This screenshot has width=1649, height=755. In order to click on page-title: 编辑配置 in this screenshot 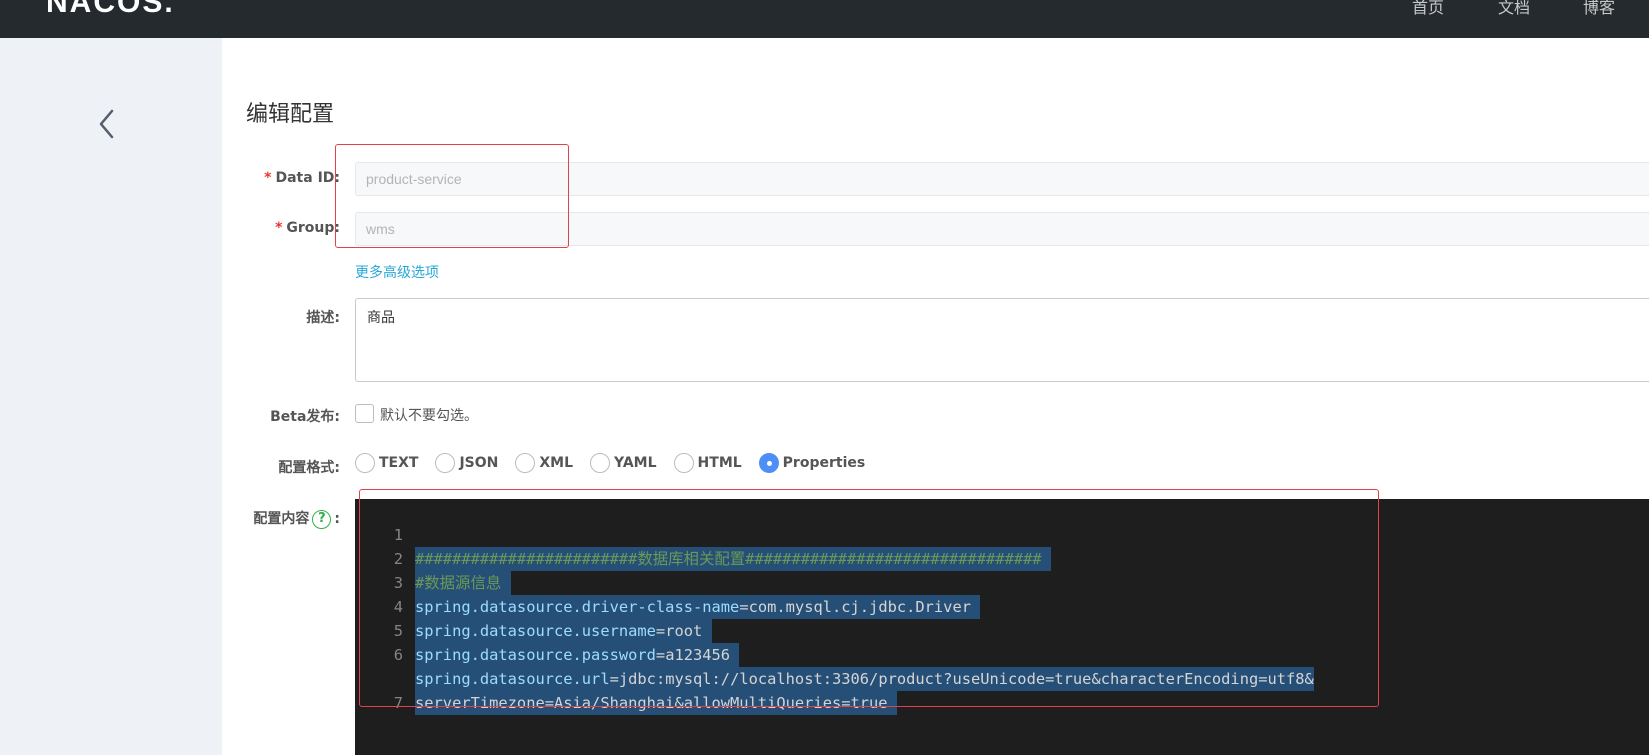, I will do `click(290, 114)`.